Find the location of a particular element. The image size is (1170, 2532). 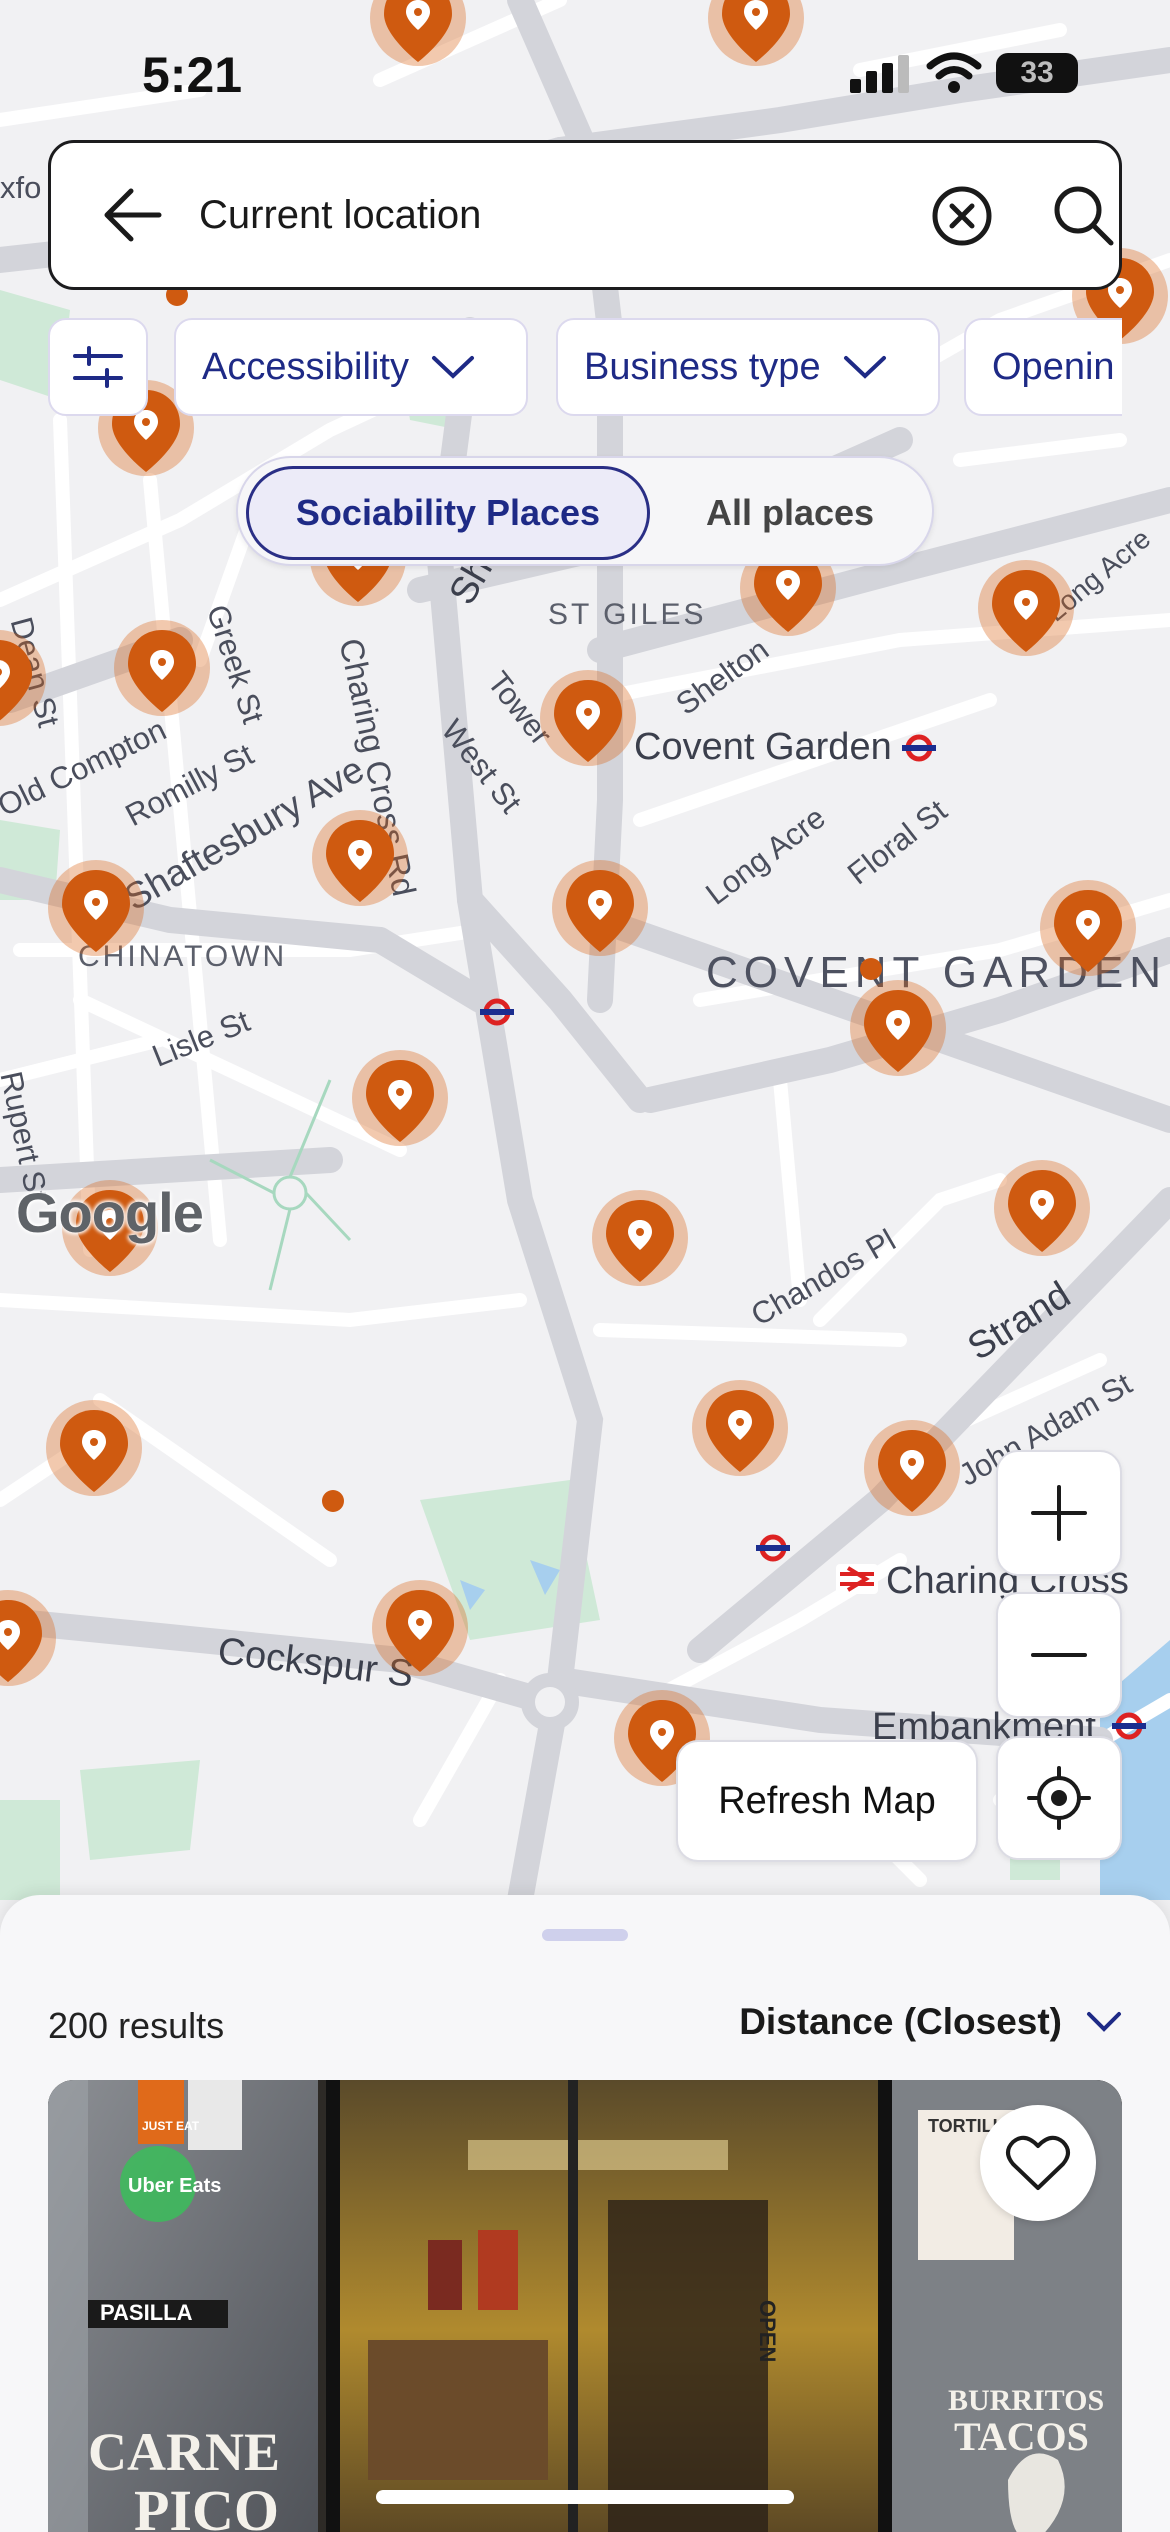

zoom-out-button is located at coordinates (1059, 1655).